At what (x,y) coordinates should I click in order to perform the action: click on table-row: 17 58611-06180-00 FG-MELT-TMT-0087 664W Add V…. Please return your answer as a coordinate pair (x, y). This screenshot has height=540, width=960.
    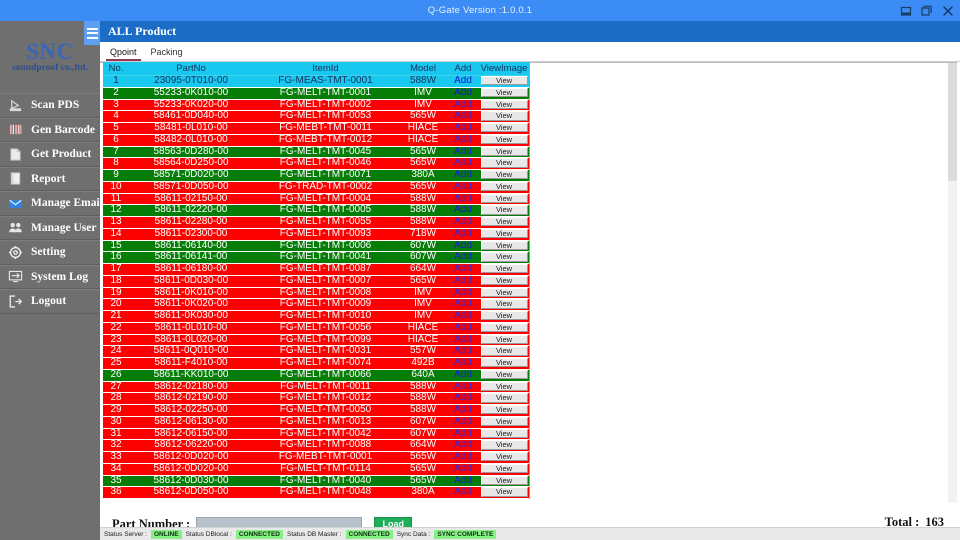
    Looking at the image, I should click on (316, 269).